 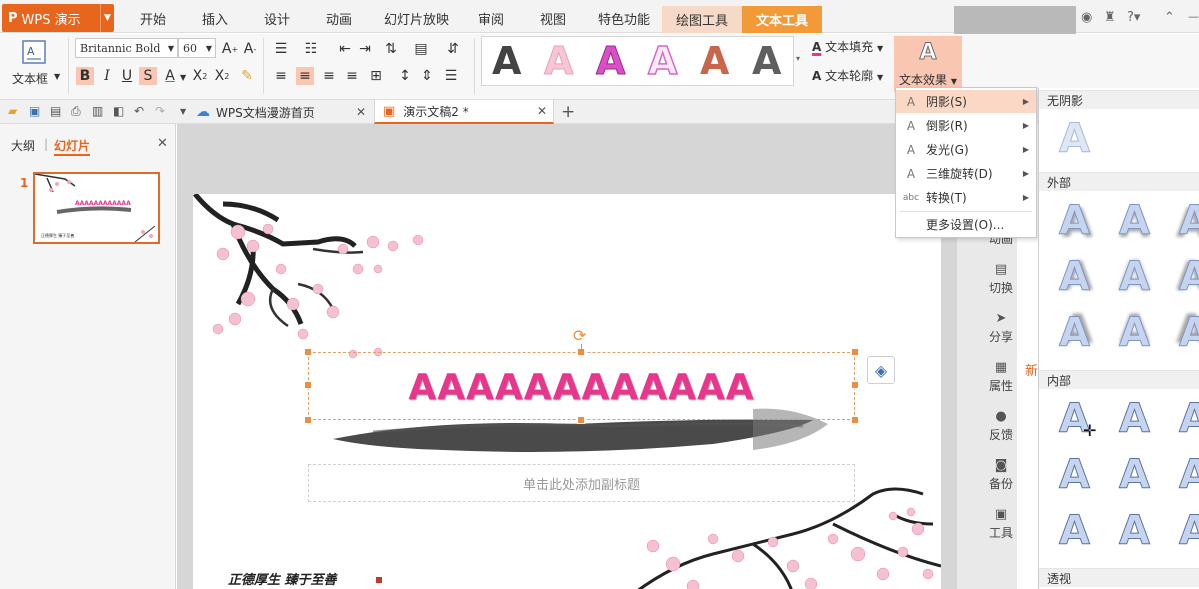 What do you see at coordinates (107, 76) in the screenshot?
I see `italic-button: I` at bounding box center [107, 76].